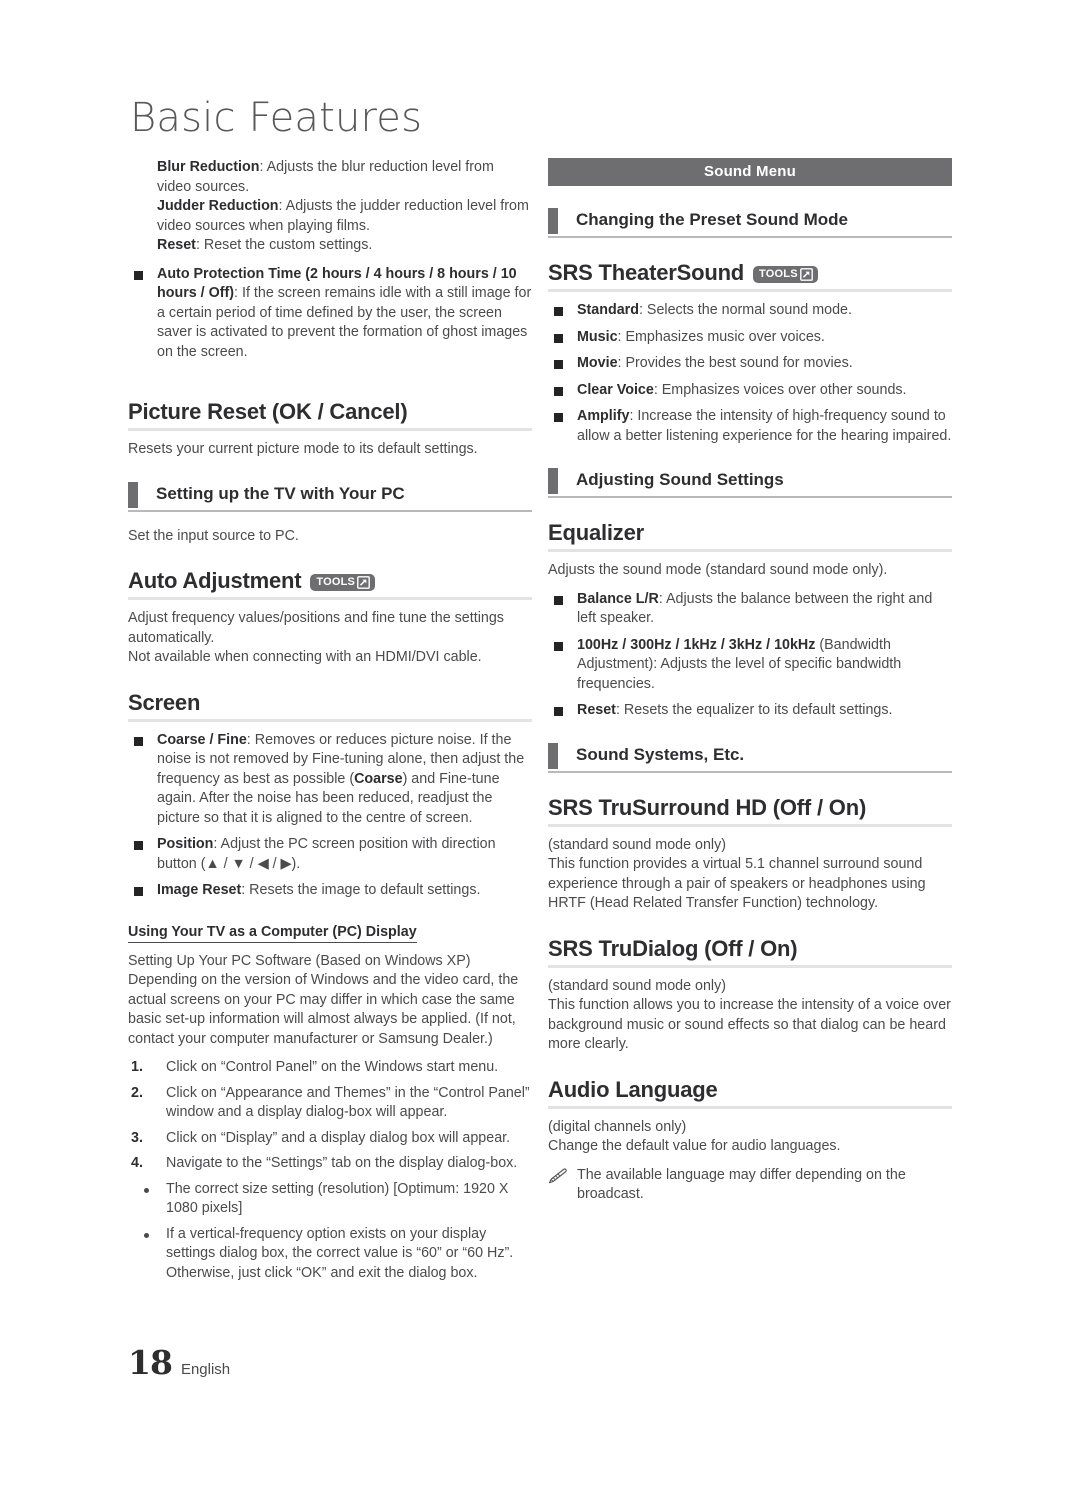 The image size is (1080, 1494). Describe the element at coordinates (137, 1067) in the screenshot. I see `pc-step-1-number: 1.` at that location.